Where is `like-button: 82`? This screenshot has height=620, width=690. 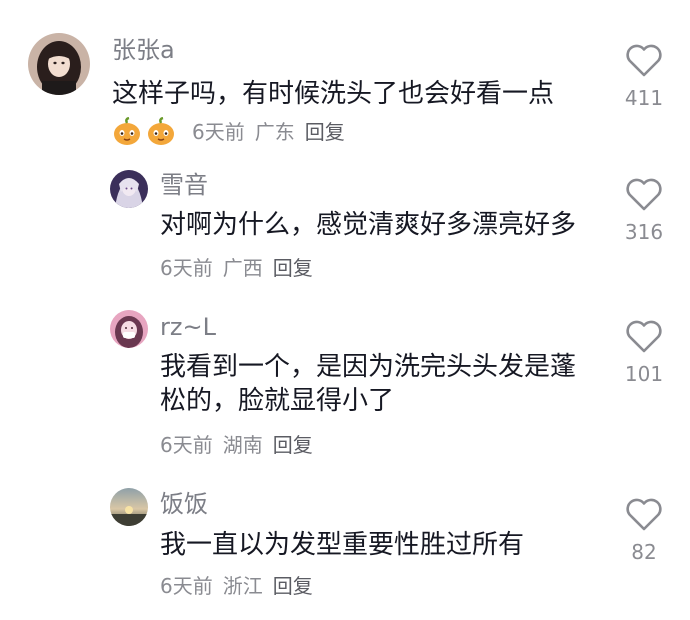 like-button: 82 is located at coordinates (644, 530).